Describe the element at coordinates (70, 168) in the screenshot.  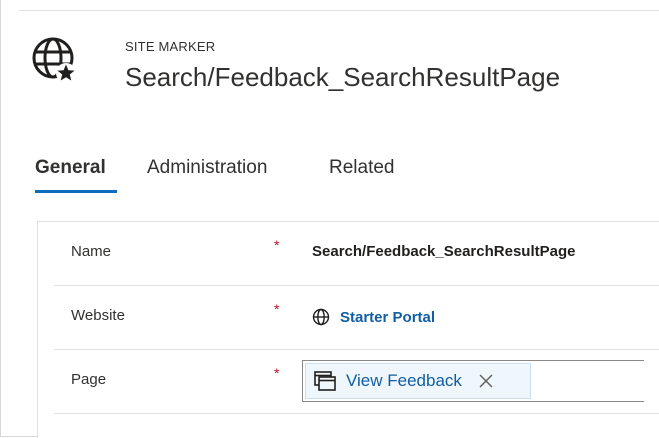
I see `tab-general: General` at that location.